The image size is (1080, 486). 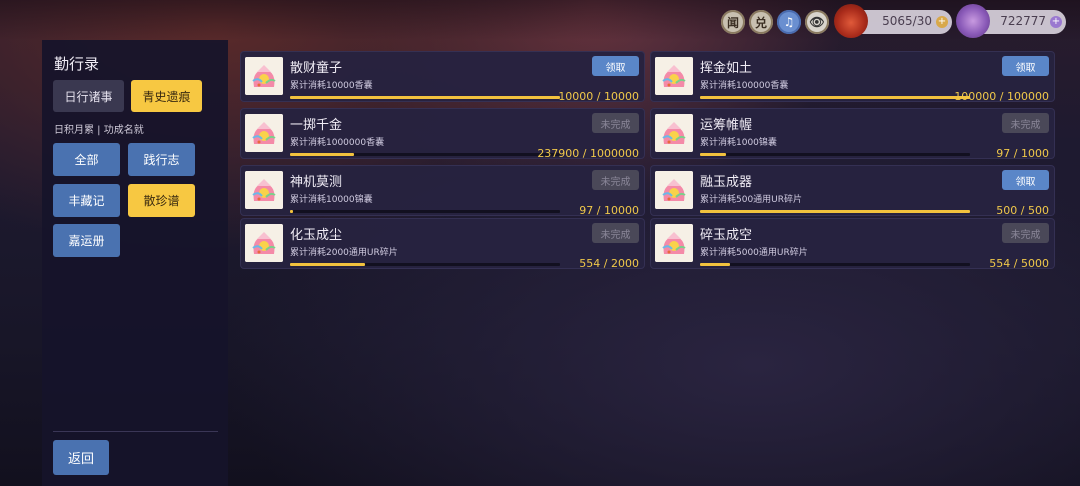 I want to click on back-button: 返回, so click(x=81, y=457).